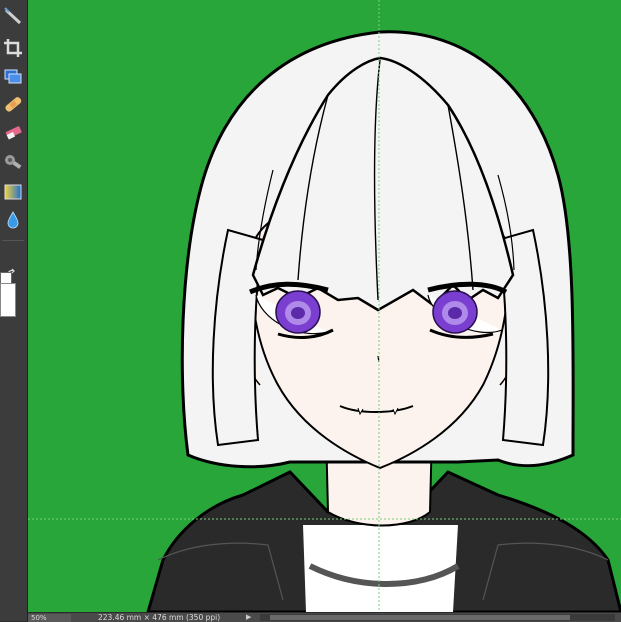  Describe the element at coordinates (420, 617) in the screenshot. I see `horizontal-scrollbar-thumb` at that location.